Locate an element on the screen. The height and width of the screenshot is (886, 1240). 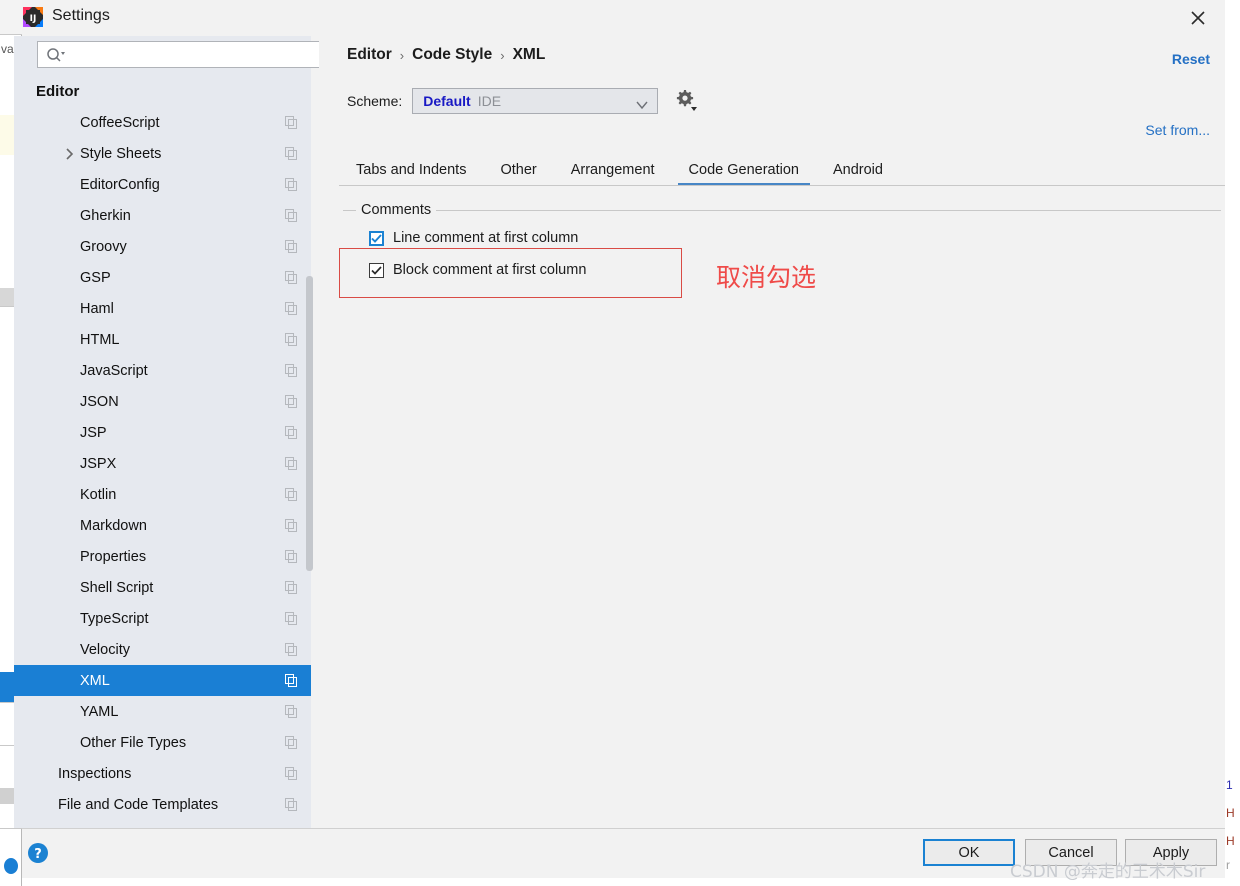
tab-android: Android is located at coordinates (858, 170).